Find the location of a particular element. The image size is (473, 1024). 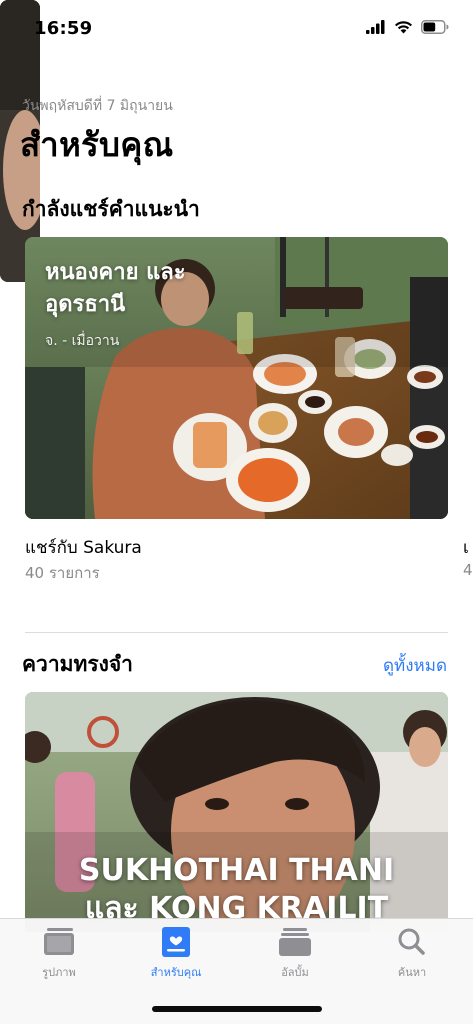

next-card-count: 4 is located at coordinates (468, 570).